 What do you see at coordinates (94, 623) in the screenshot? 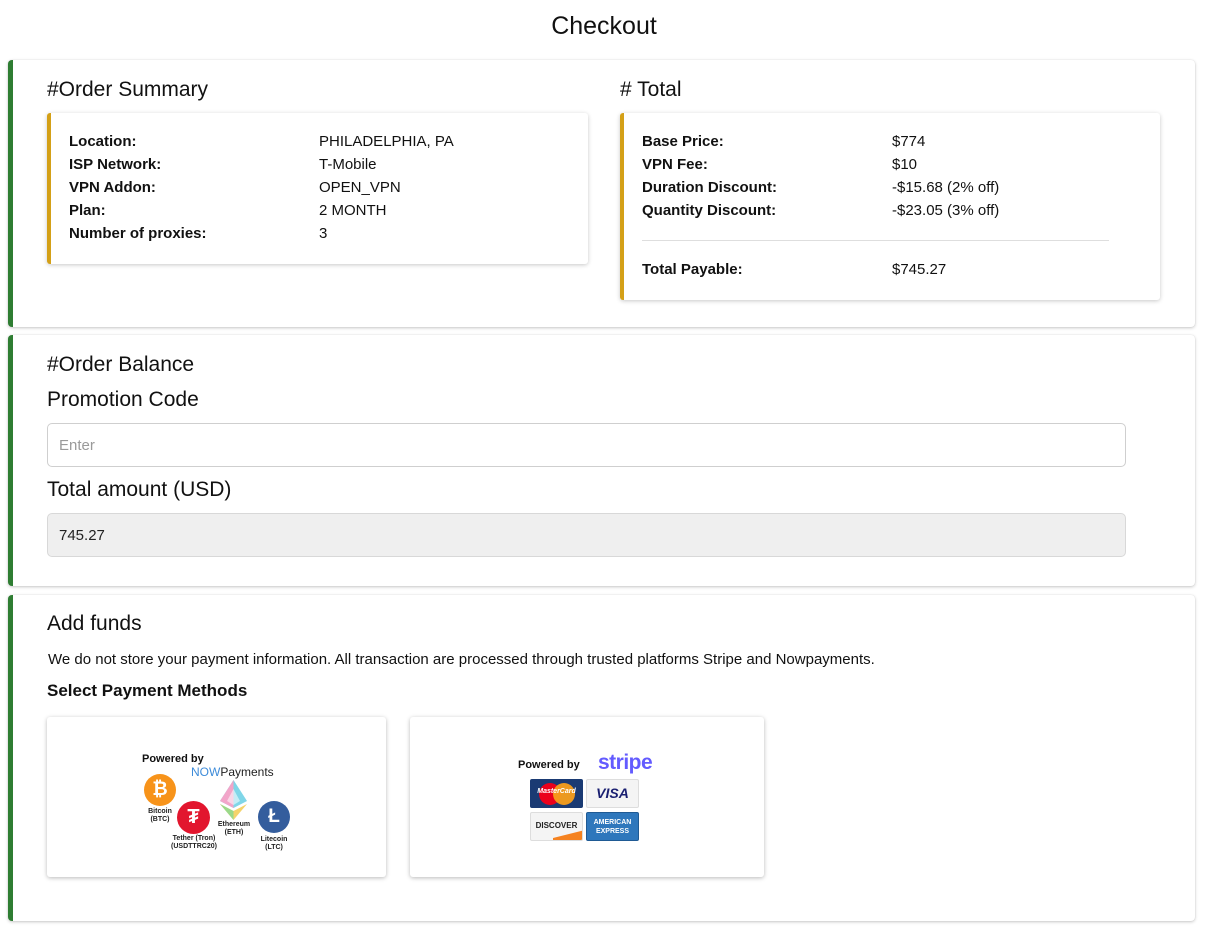
I see `add-funds-heading: Add funds` at bounding box center [94, 623].